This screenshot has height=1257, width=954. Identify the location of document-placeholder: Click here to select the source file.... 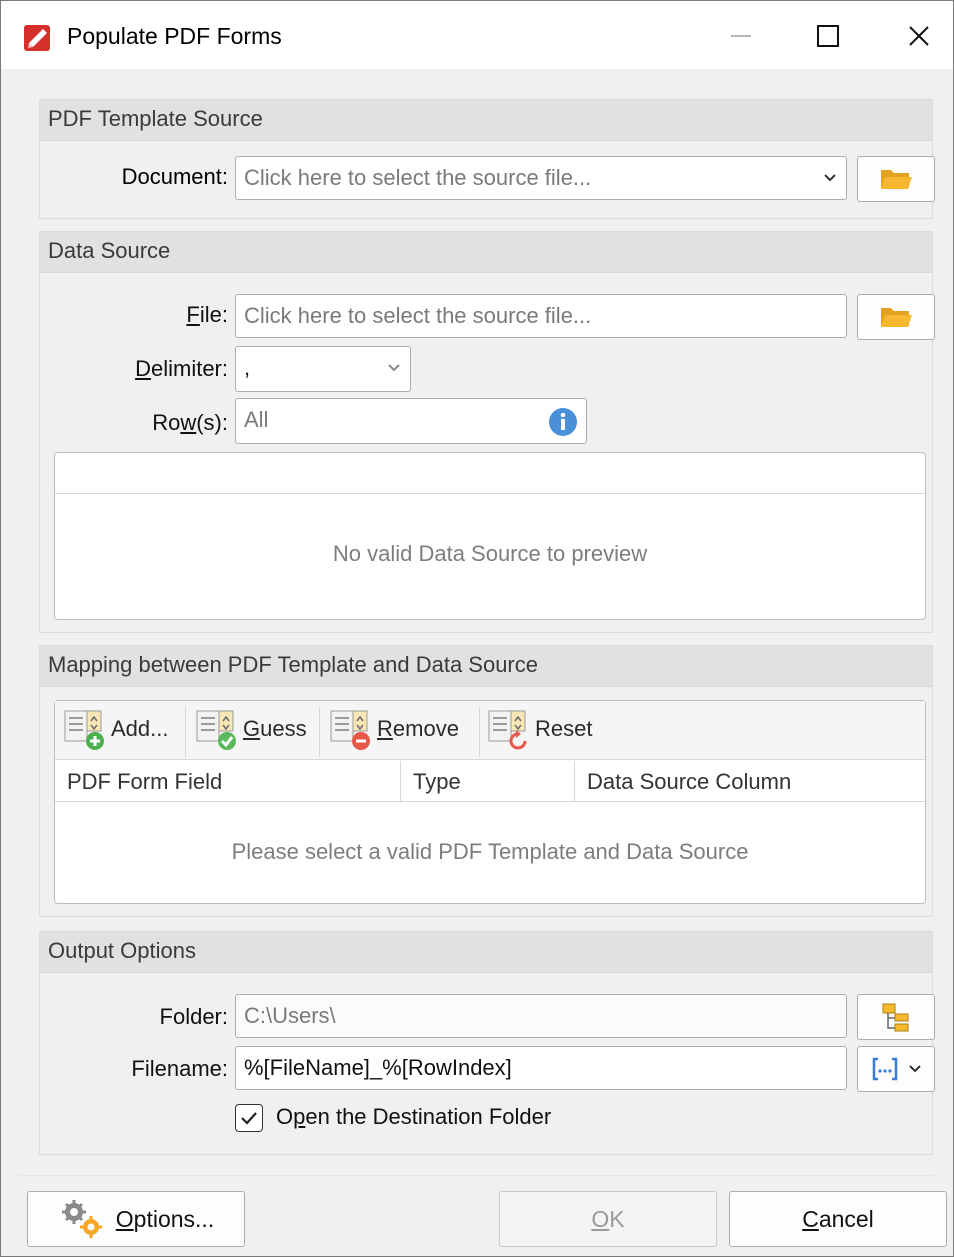
(418, 177).